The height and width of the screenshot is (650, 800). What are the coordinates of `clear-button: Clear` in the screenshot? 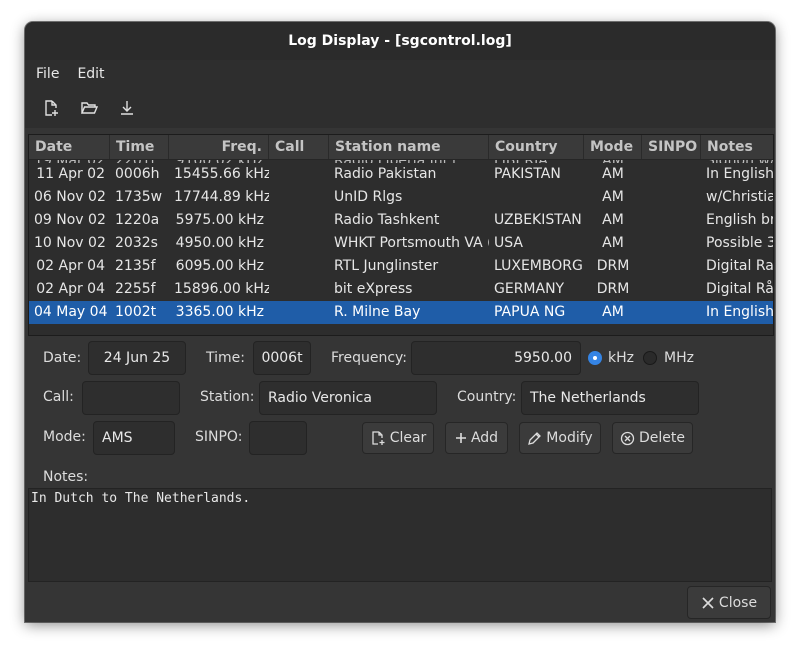 It's located at (398, 438).